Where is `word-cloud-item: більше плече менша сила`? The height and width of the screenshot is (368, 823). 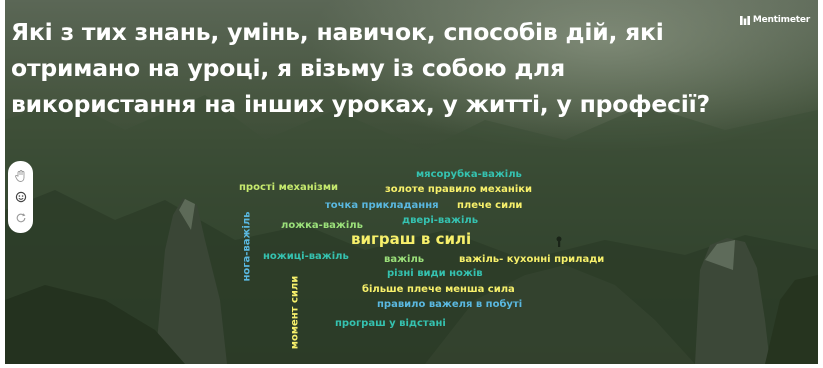
word-cloud-item: більше плече менша сила is located at coordinates (438, 289).